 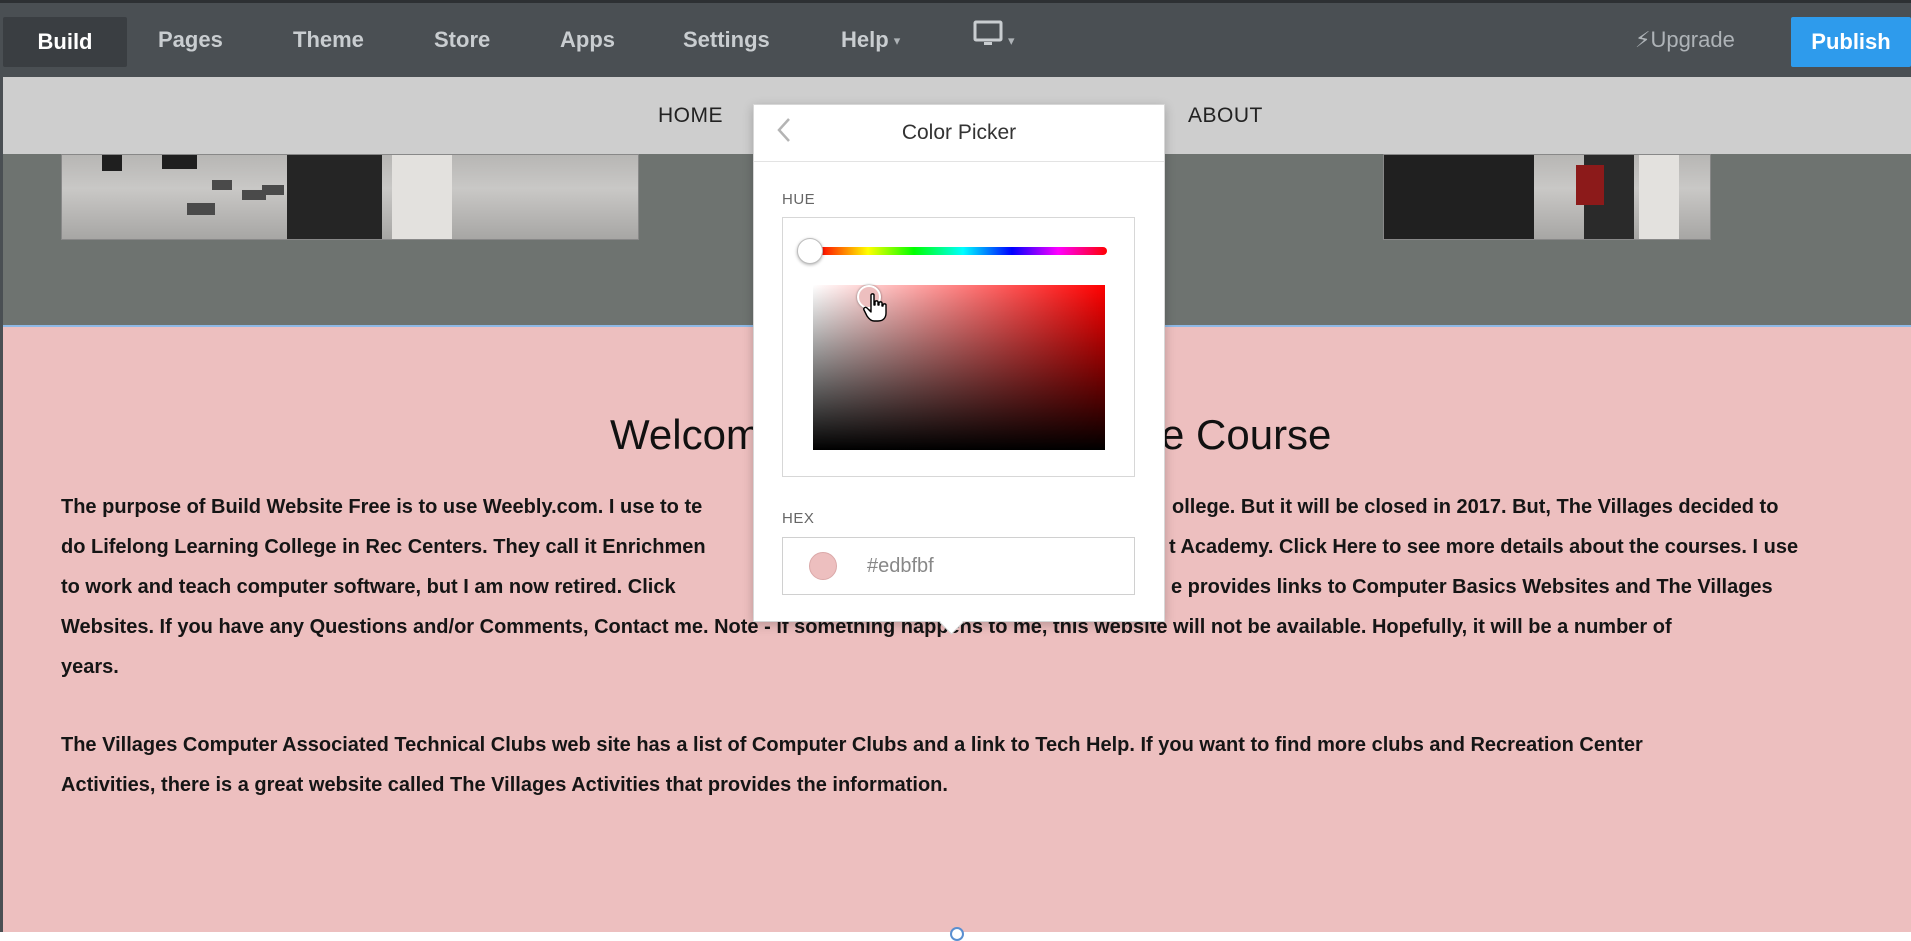 What do you see at coordinates (1692, 39) in the screenshot?
I see `upgrade-label: Upgrade` at bounding box center [1692, 39].